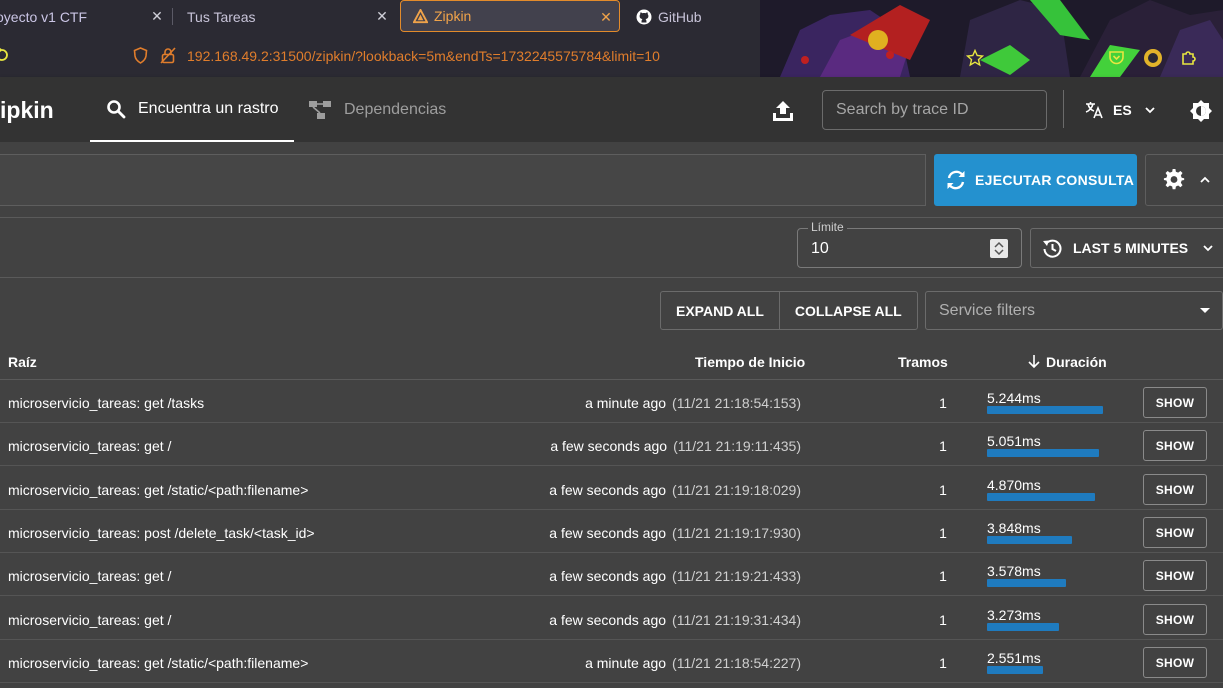 This screenshot has width=1223, height=688. I want to click on history-icon, so click(1052, 248).